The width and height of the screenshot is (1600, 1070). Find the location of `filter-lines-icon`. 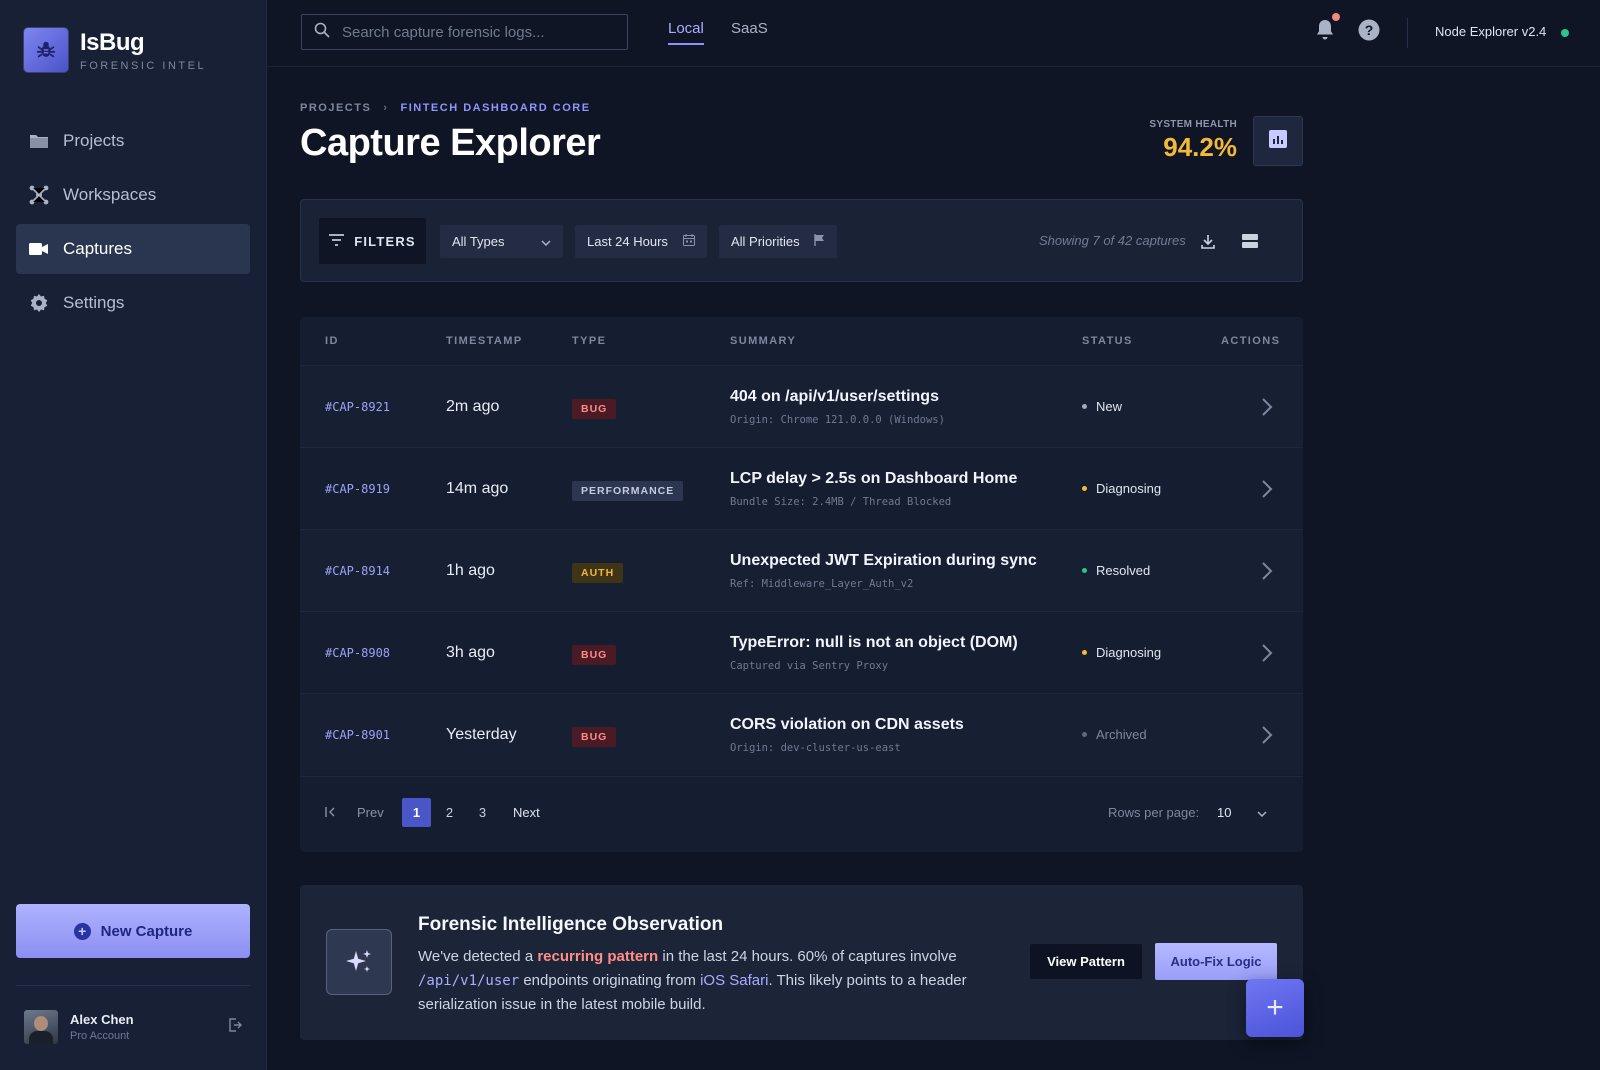

filter-lines-icon is located at coordinates (337, 241).